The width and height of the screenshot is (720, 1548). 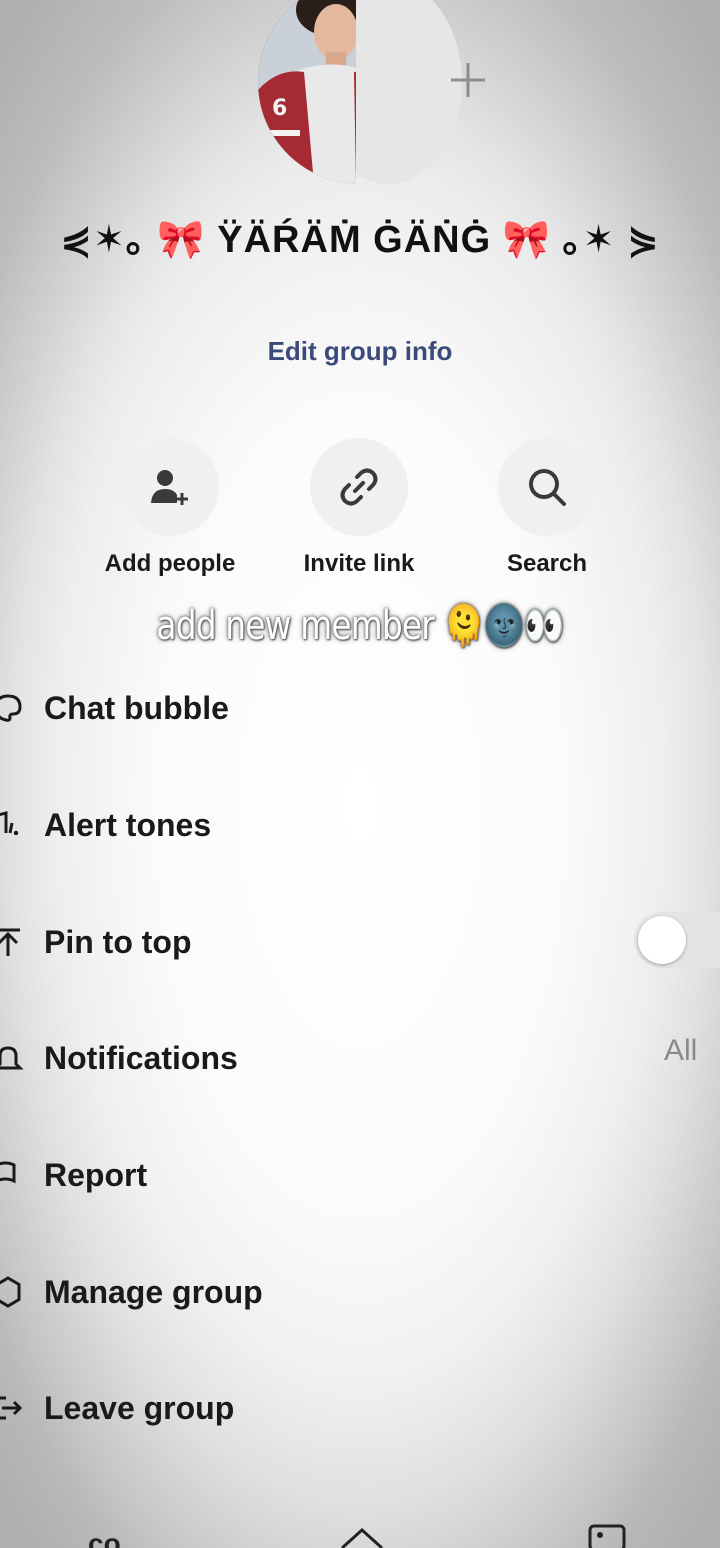 What do you see at coordinates (360, 626) in the screenshot?
I see `video-caption: add new member 🫠🌚👀` at bounding box center [360, 626].